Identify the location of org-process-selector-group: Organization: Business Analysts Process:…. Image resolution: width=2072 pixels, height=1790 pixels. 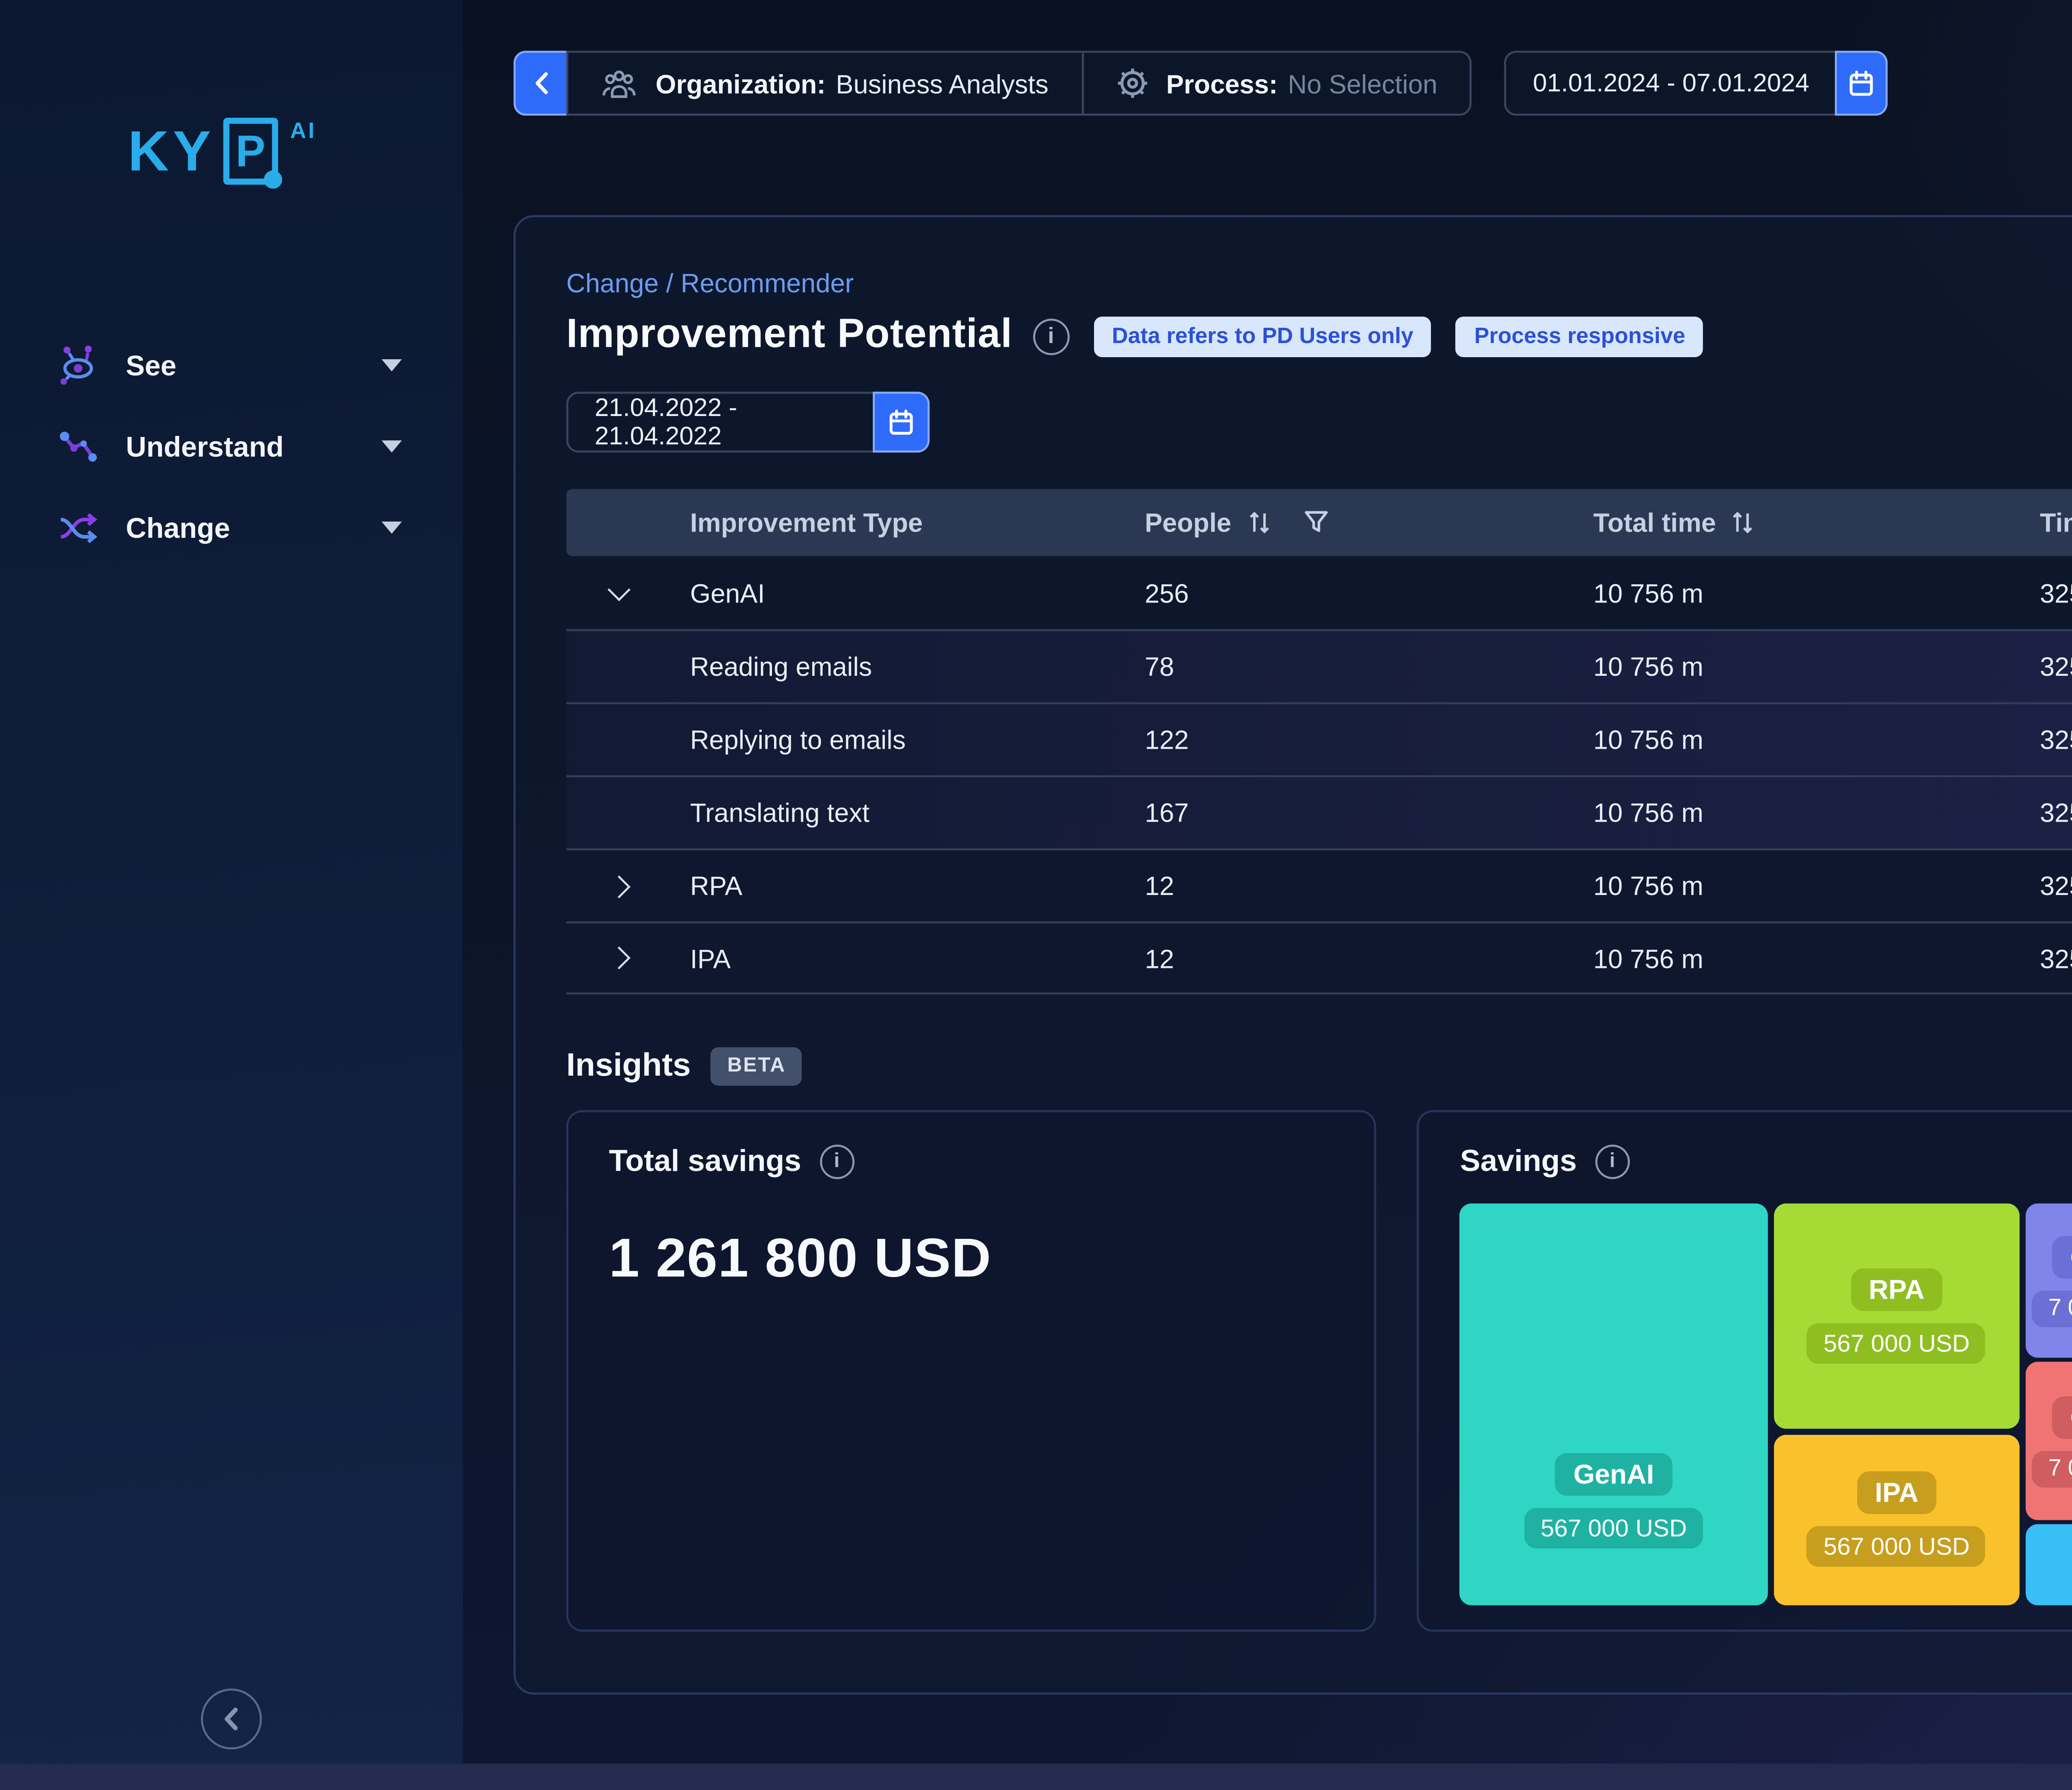
(1019, 84).